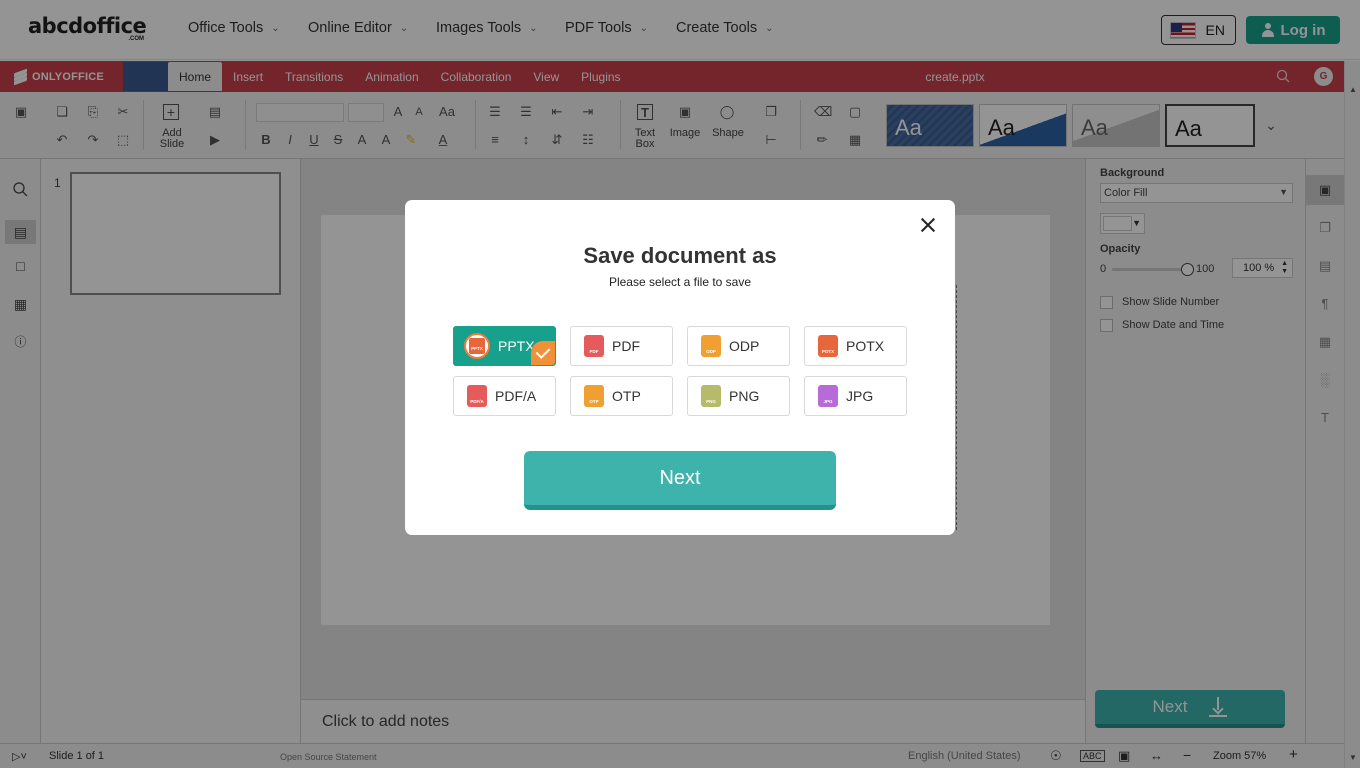  I want to click on pdf-file-icon: PDF, so click(594, 346).